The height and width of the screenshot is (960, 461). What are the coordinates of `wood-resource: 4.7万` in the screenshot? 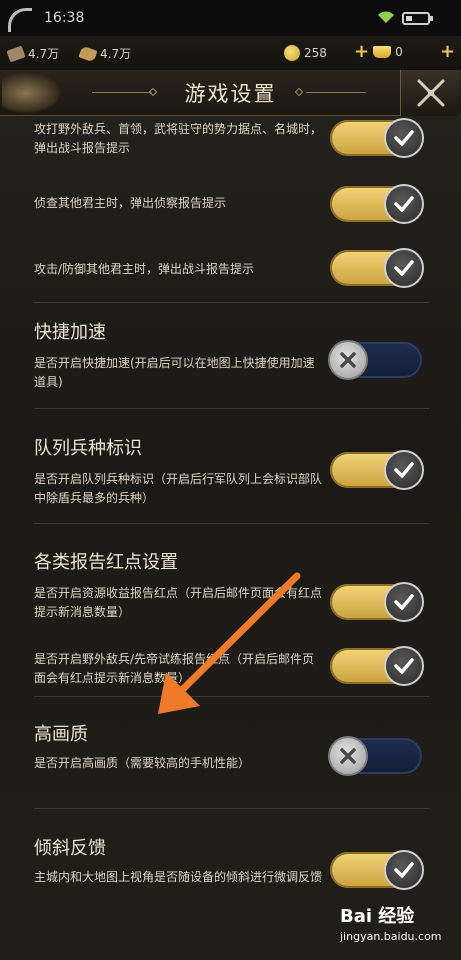 It's located at (33, 53).